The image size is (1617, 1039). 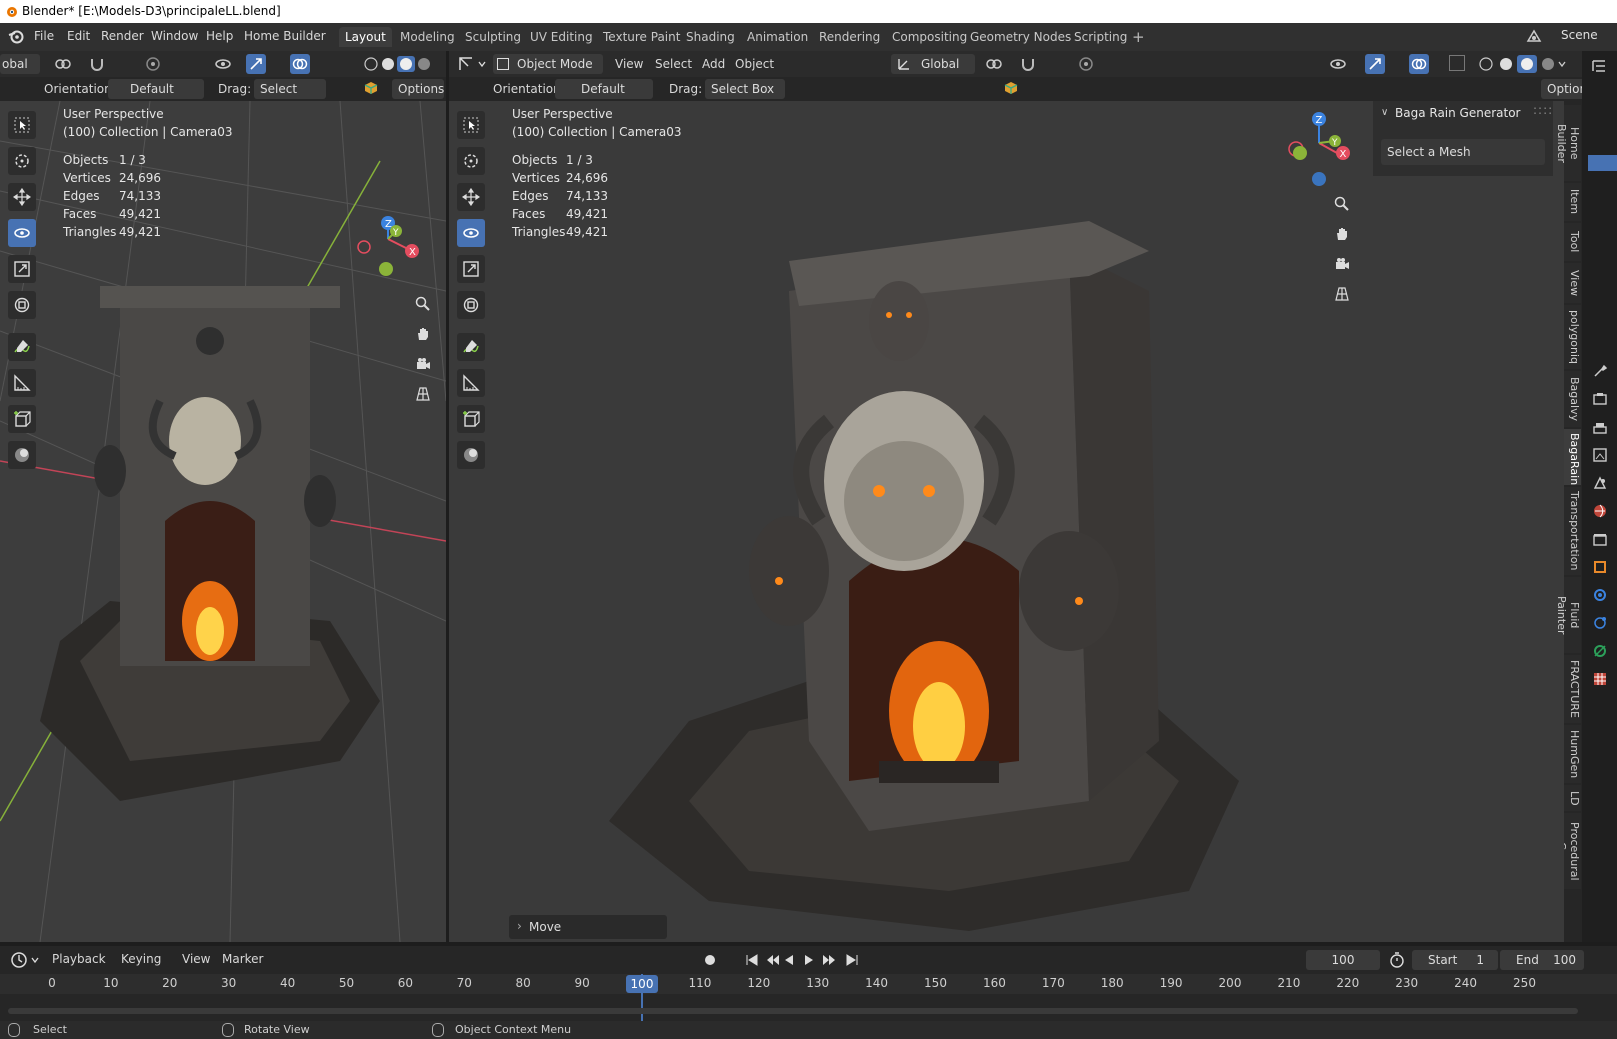 What do you see at coordinates (78, 36) in the screenshot?
I see `menu-edit: Edit` at bounding box center [78, 36].